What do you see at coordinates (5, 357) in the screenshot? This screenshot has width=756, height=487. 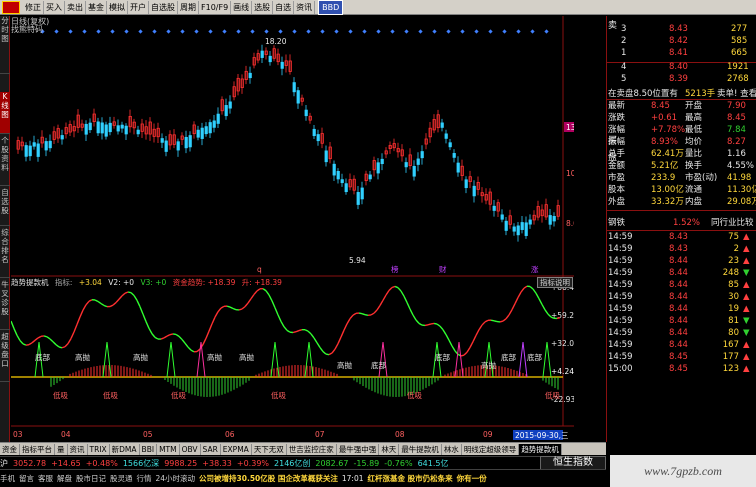 I see `tab-super-panel: 超级盘口` at bounding box center [5, 357].